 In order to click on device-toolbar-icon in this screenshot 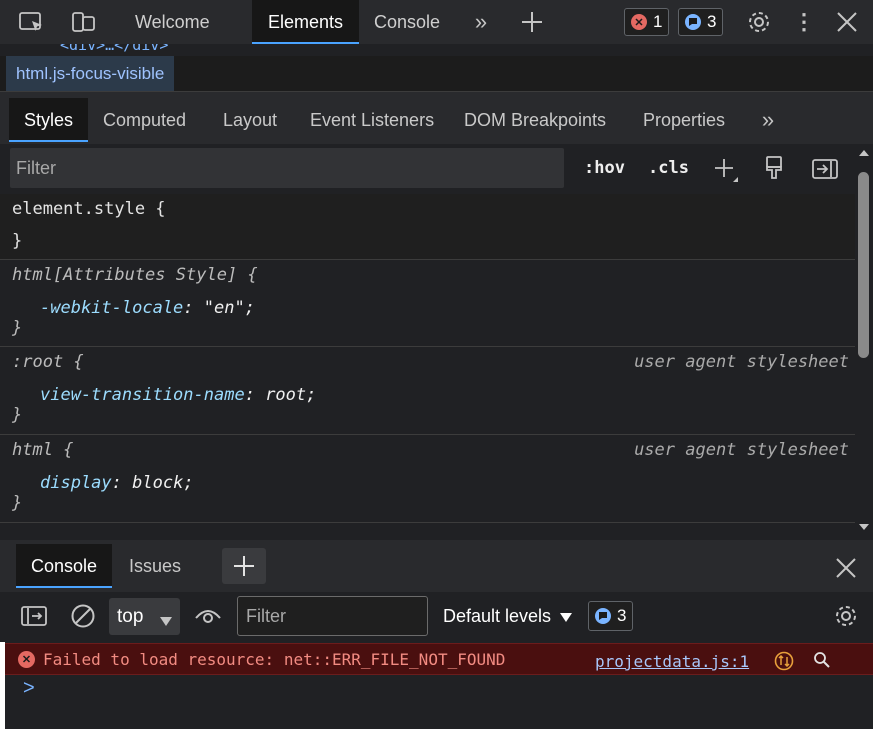, I will do `click(84, 22)`.